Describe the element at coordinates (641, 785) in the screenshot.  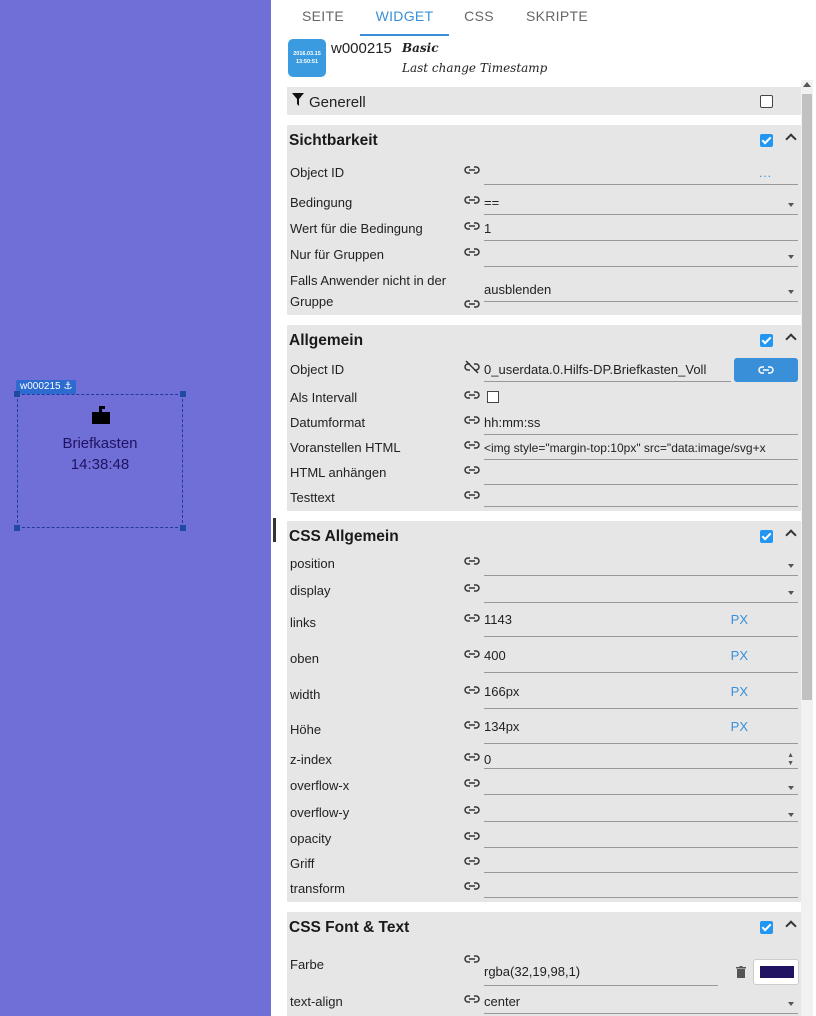
I see `overflow-x-select` at that location.